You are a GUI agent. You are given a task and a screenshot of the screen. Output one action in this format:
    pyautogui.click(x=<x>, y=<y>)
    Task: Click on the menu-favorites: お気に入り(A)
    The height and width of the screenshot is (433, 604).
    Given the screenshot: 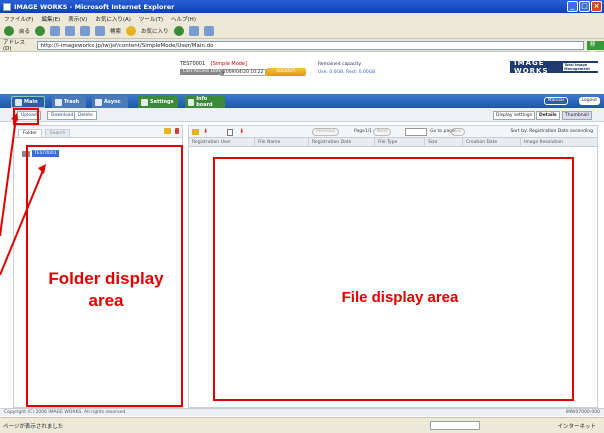 What is the action you would take?
    pyautogui.click(x=113, y=19)
    